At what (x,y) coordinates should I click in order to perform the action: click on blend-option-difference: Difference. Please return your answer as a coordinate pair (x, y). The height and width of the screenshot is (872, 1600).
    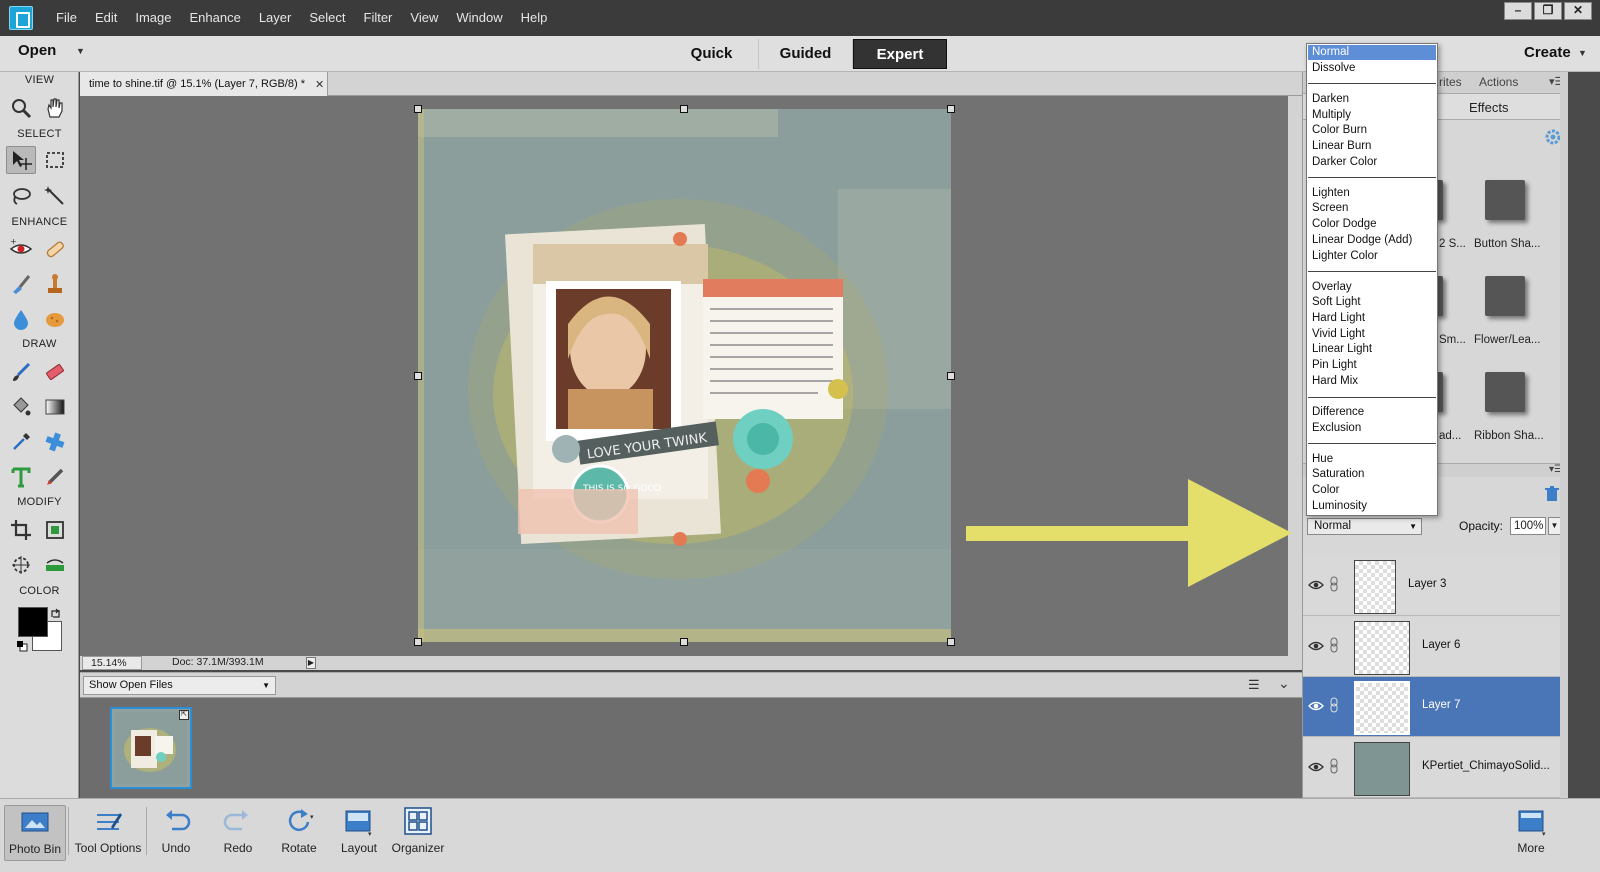
    Looking at the image, I should click on (1372, 412).